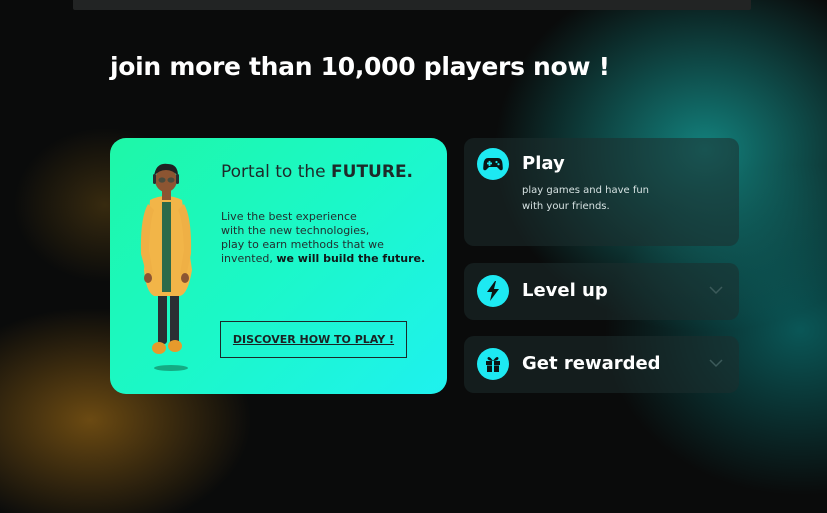 The width and height of the screenshot is (827, 513). I want to click on feature-card-get-rewarded: Get rewarded, so click(601, 364).